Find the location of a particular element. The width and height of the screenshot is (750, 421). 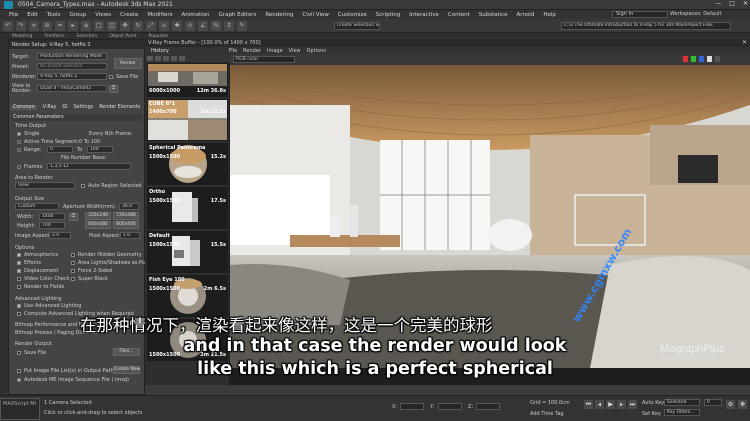

history-item: Ortho 1500x1500 17.5s is located at coordinates (187, 208).